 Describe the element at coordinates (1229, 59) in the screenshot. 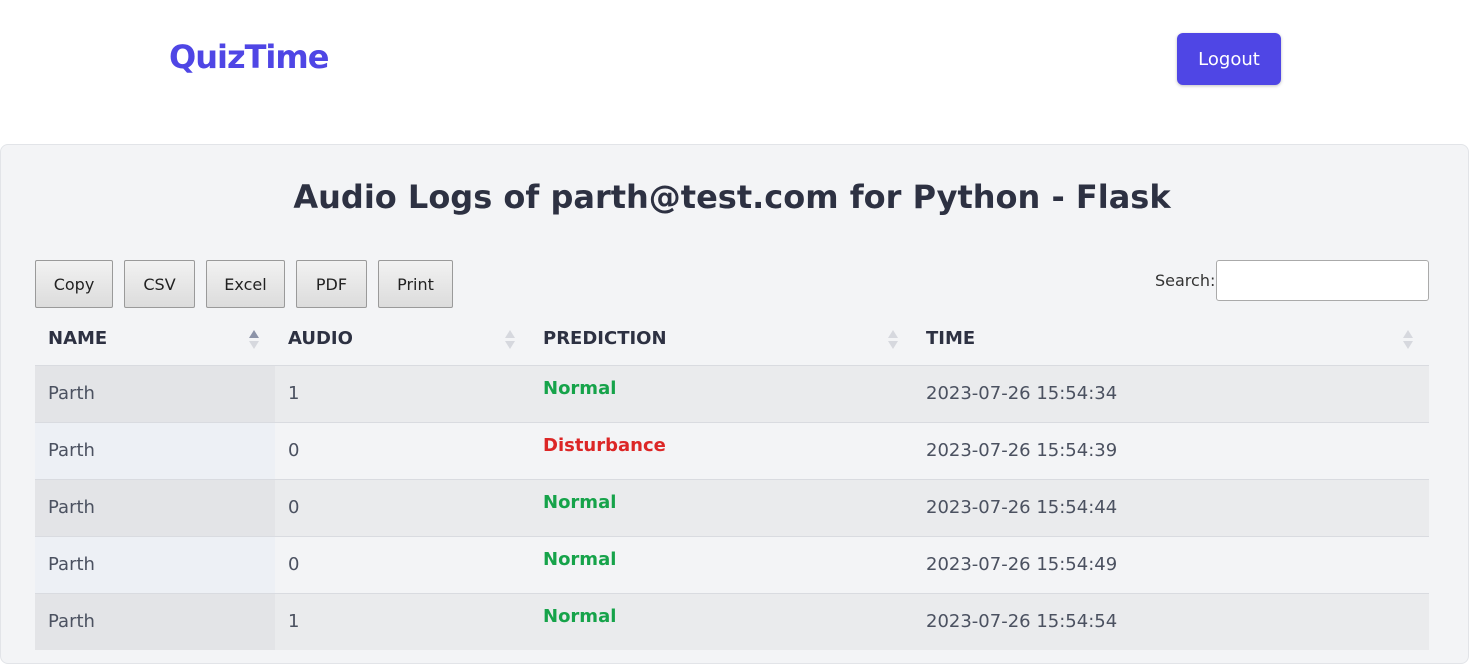

I see `logout-button: Logout` at that location.